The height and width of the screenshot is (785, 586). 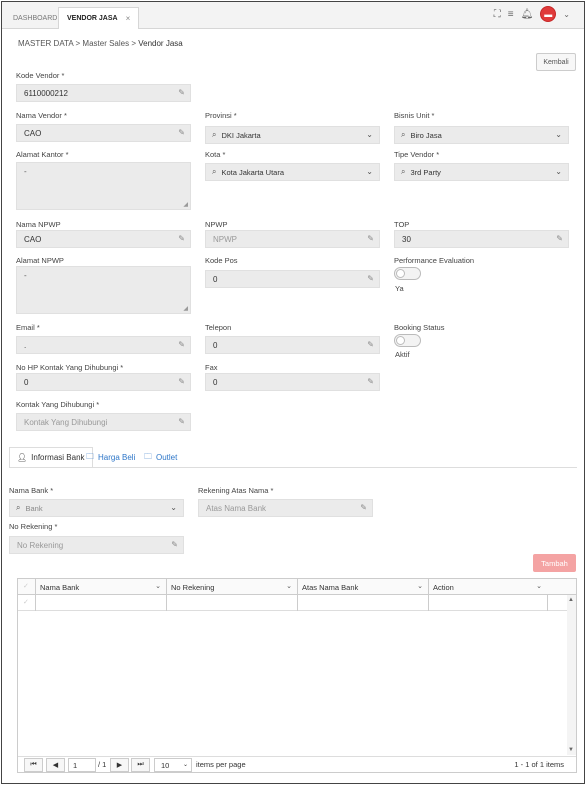 What do you see at coordinates (571, 750) in the screenshot?
I see `scroll-down-icon: ▼` at bounding box center [571, 750].